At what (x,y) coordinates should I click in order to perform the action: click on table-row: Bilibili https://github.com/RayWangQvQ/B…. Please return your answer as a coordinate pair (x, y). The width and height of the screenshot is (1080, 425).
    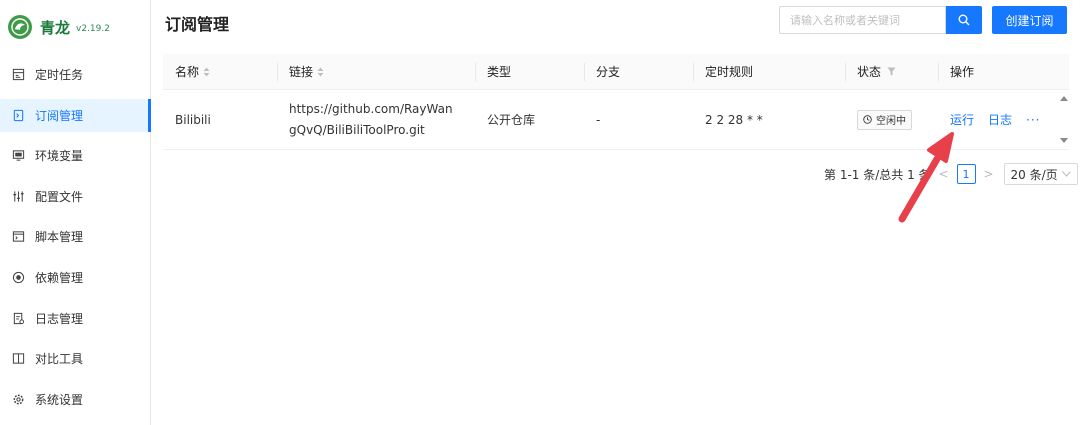
    Looking at the image, I should click on (616, 120).